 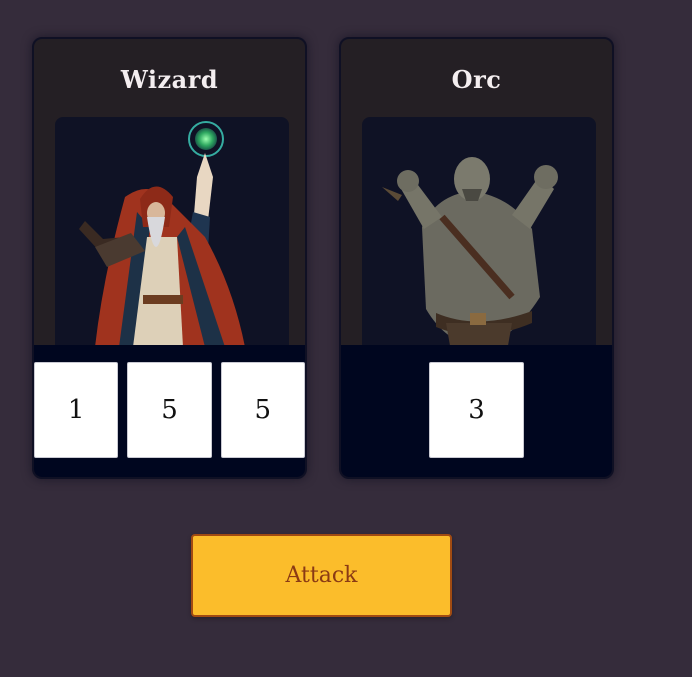 I want to click on wizard-portrait, so click(x=172, y=237).